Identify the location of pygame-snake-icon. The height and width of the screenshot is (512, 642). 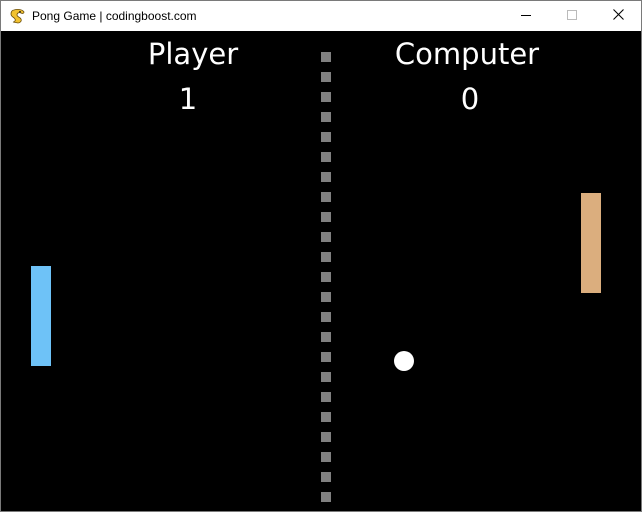
(18, 16).